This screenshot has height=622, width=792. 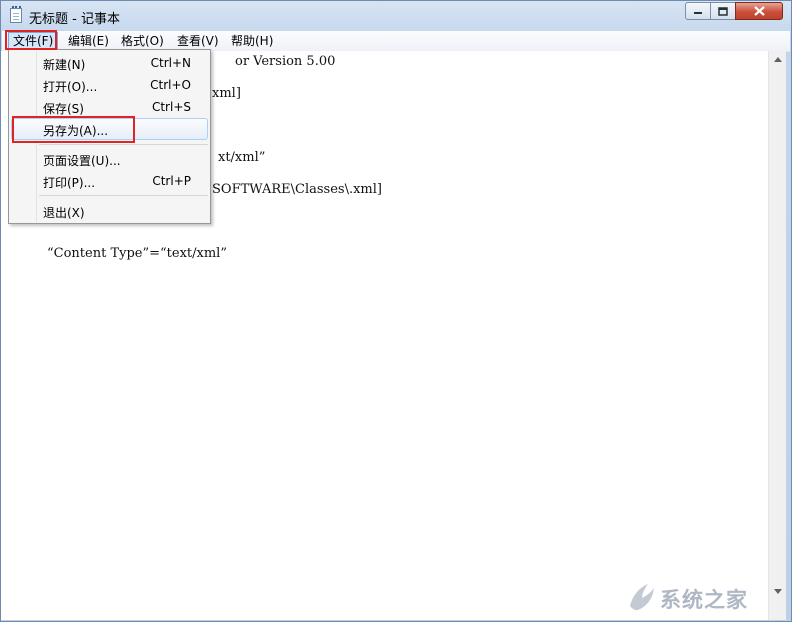 I want to click on close-icon, so click(x=759, y=11).